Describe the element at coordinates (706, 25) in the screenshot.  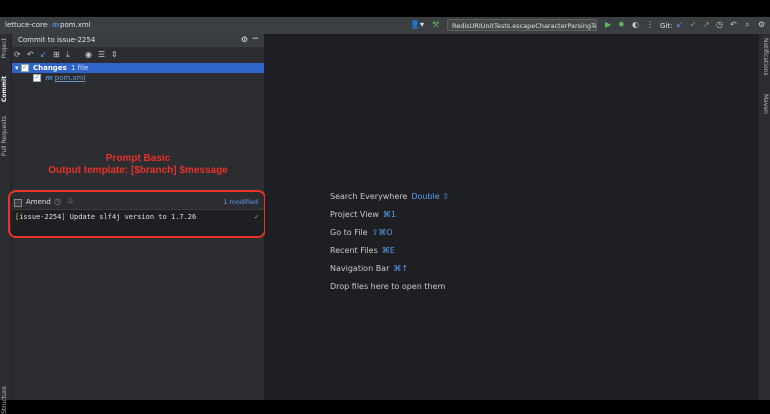
I see `git-push-icon: ↗` at that location.